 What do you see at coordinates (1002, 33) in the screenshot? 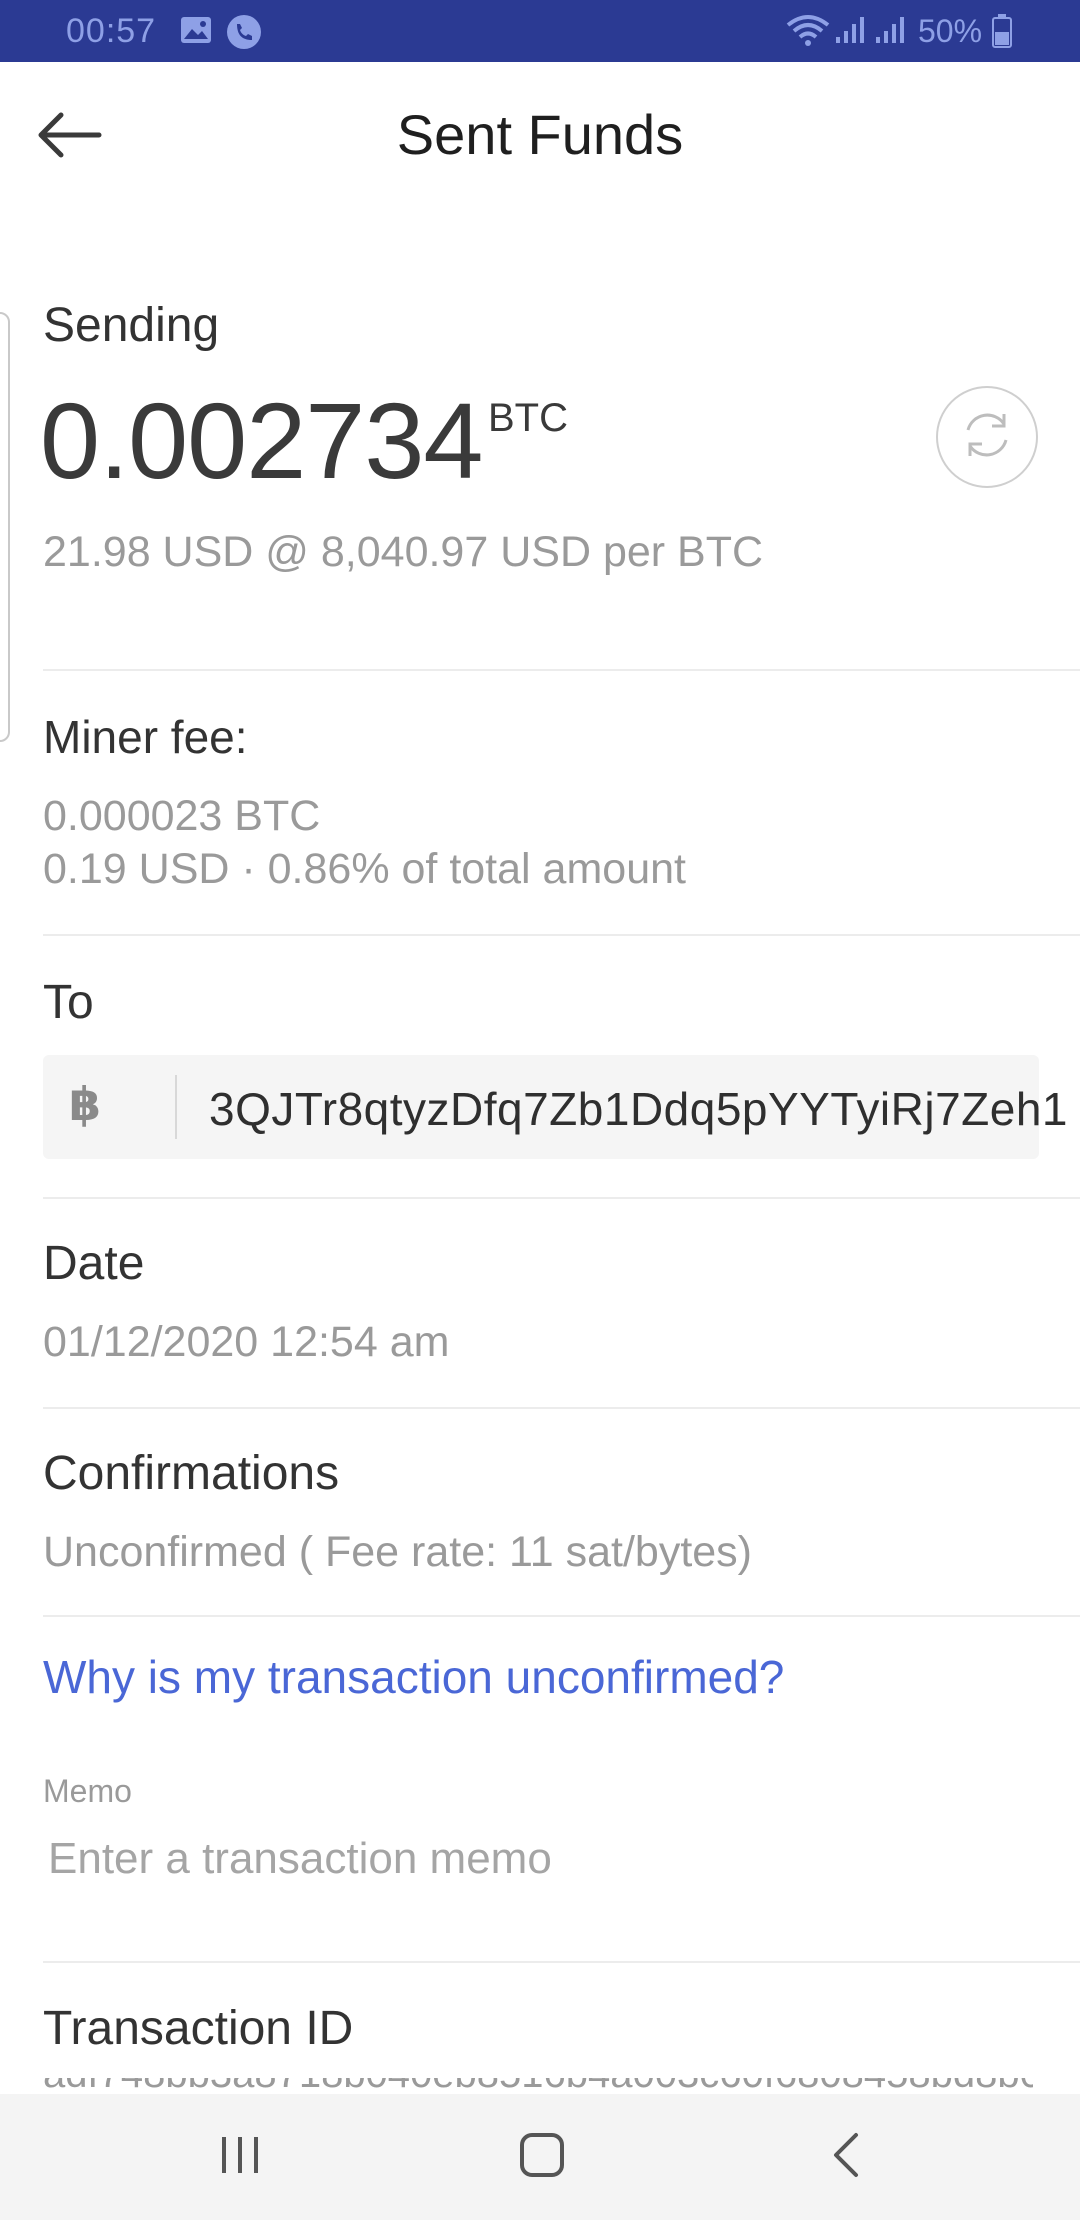
I see `battery-icon` at bounding box center [1002, 33].